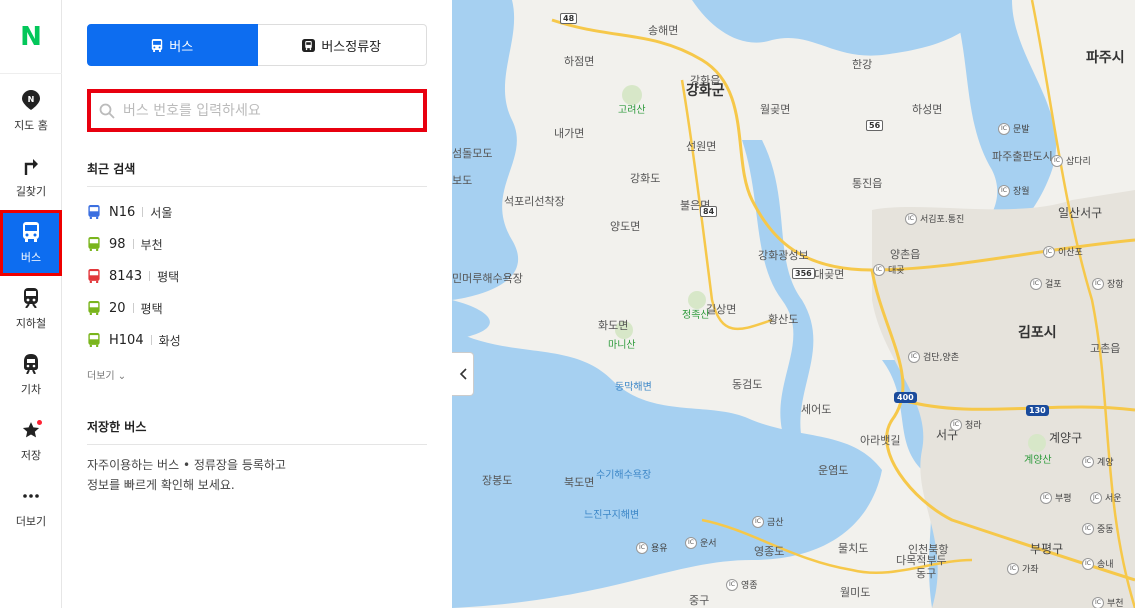 The width and height of the screenshot is (1135, 608). I want to click on ic-marker: JC 서운, so click(1106, 497).